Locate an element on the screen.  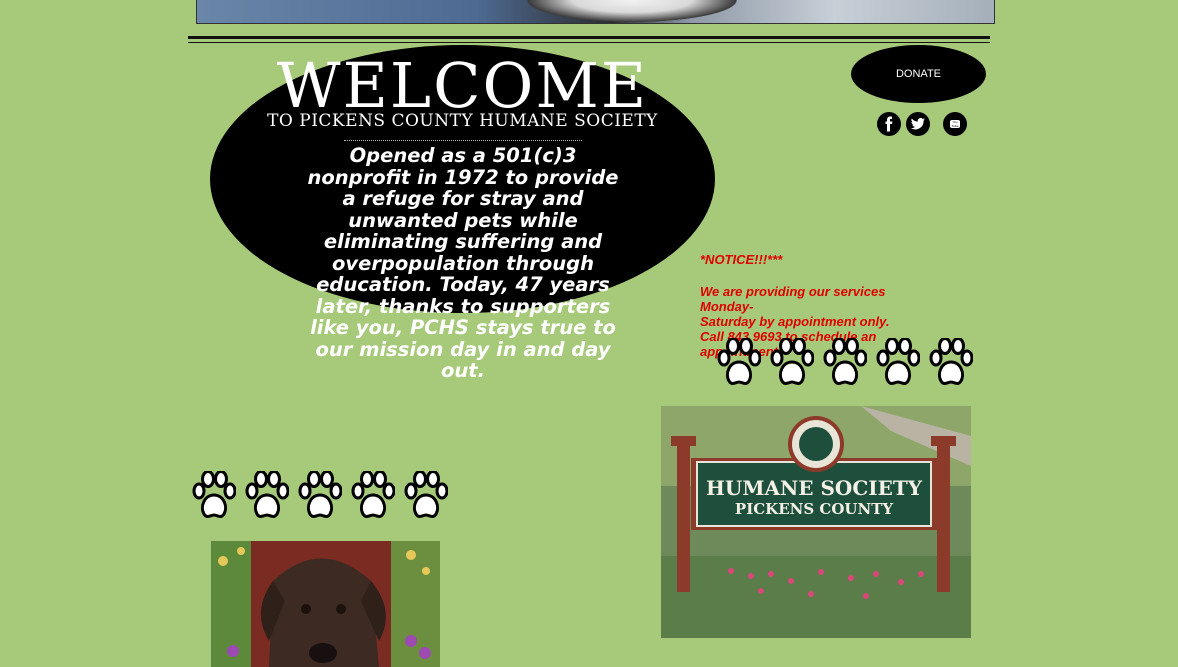
humane-society-sign-photo: HUMANE SOCIETY PICKENS COUNTY is located at coordinates (816, 522).